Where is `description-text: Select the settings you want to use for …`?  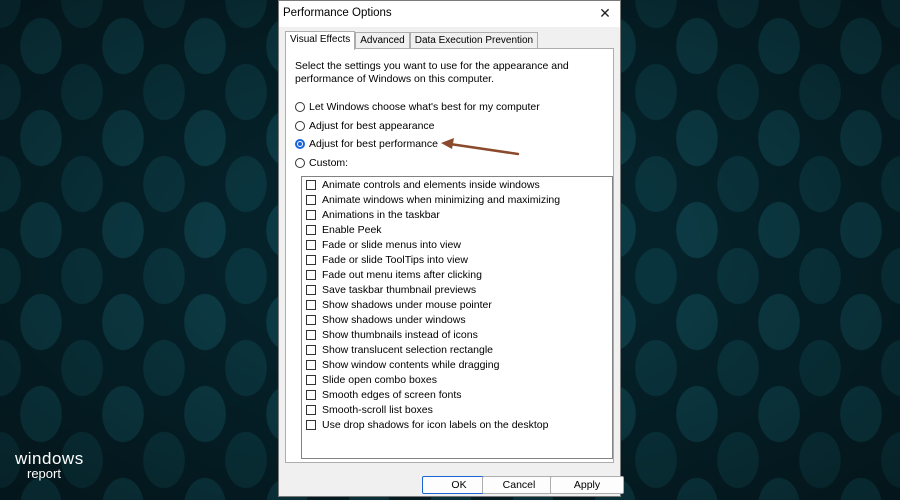 description-text: Select the settings you want to use for … is located at coordinates (432, 72).